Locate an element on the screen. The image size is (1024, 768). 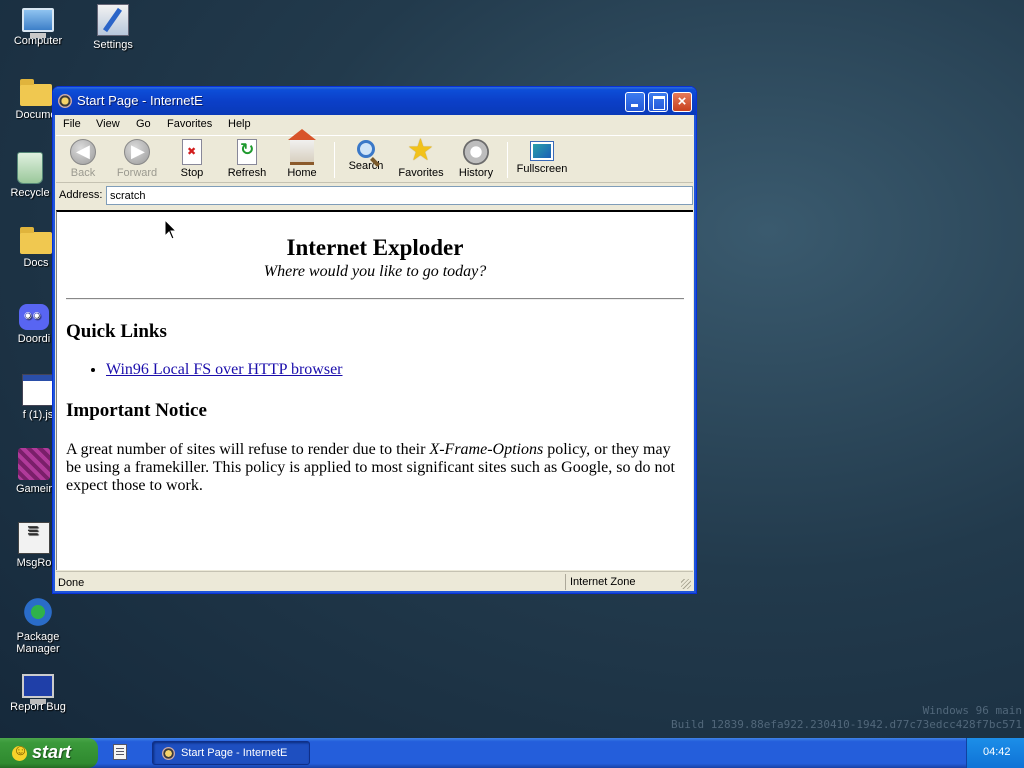
desktop-icon-settings: Settings is located at coordinates (113, 27).